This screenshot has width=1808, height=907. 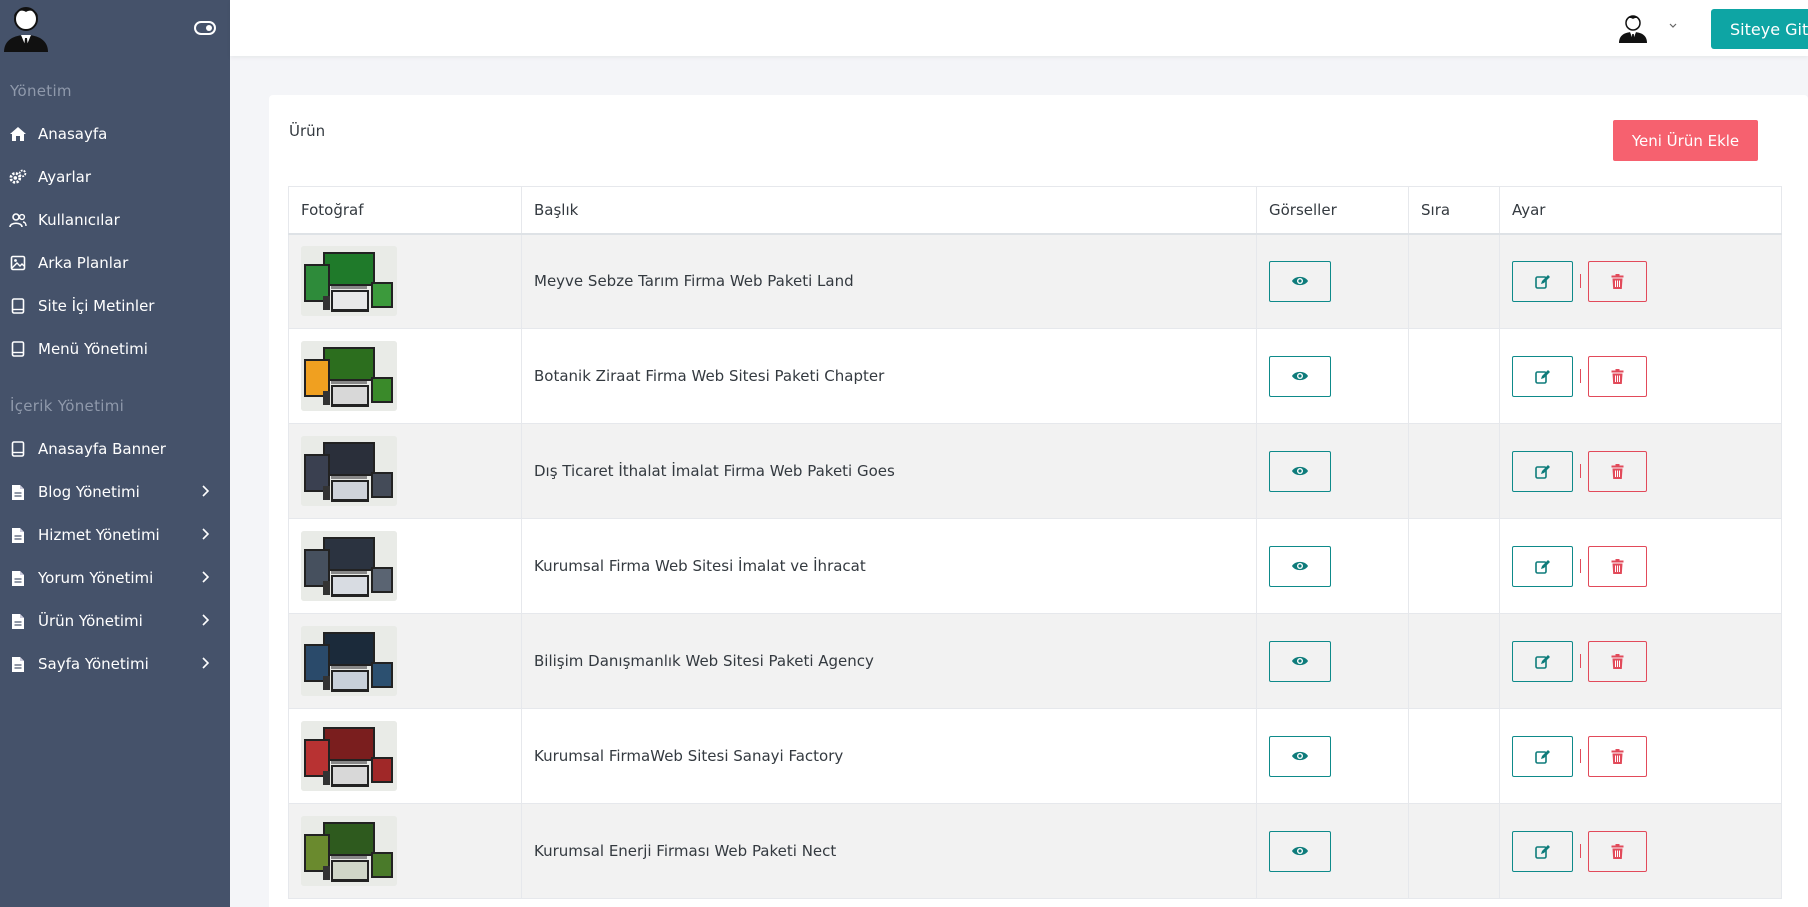 I want to click on sidebar-item-label: Yorum Yönetimi, so click(x=96, y=578).